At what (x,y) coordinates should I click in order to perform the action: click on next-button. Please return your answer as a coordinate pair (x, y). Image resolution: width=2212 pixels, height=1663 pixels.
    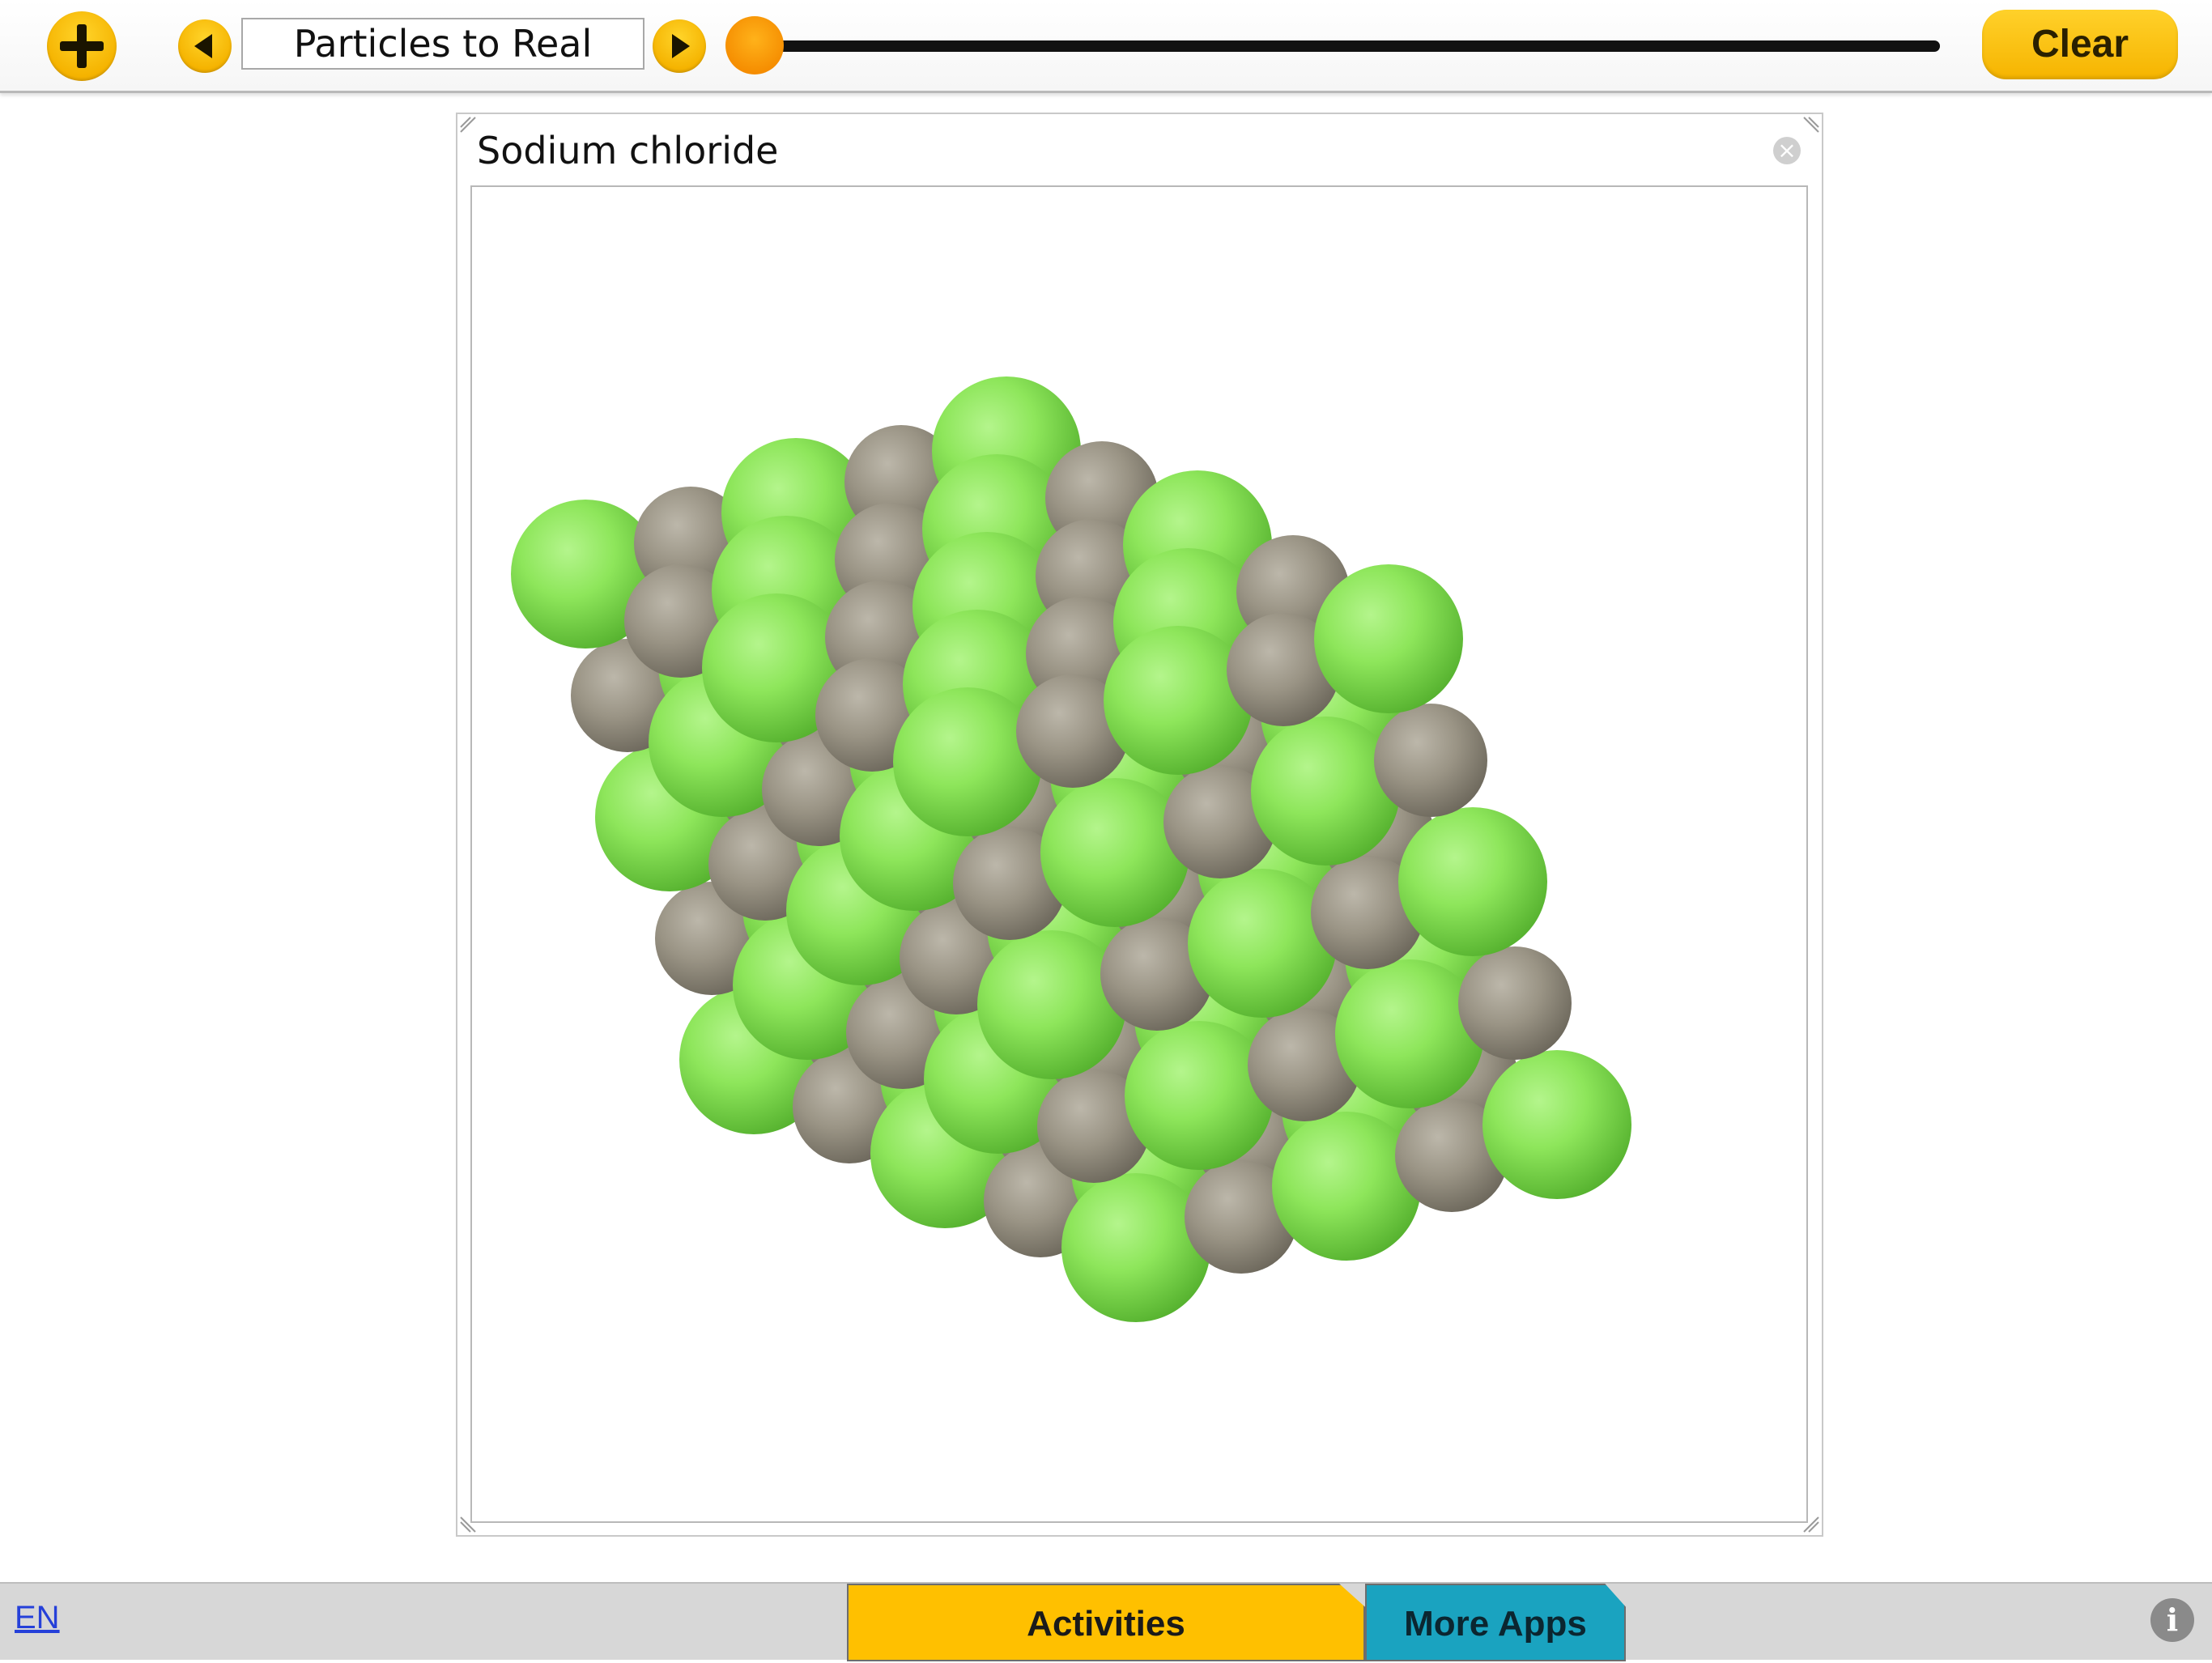
    Looking at the image, I should click on (680, 46).